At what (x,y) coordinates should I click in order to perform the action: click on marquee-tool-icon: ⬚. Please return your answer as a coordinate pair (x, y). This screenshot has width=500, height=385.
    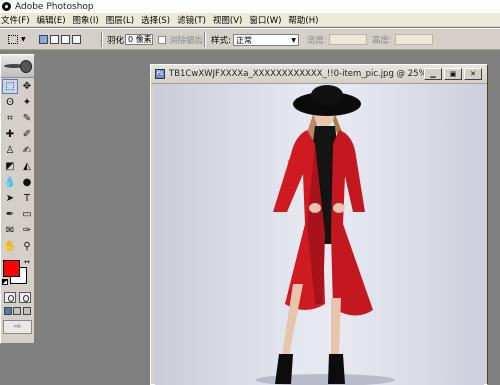
    Looking at the image, I should click on (10, 86).